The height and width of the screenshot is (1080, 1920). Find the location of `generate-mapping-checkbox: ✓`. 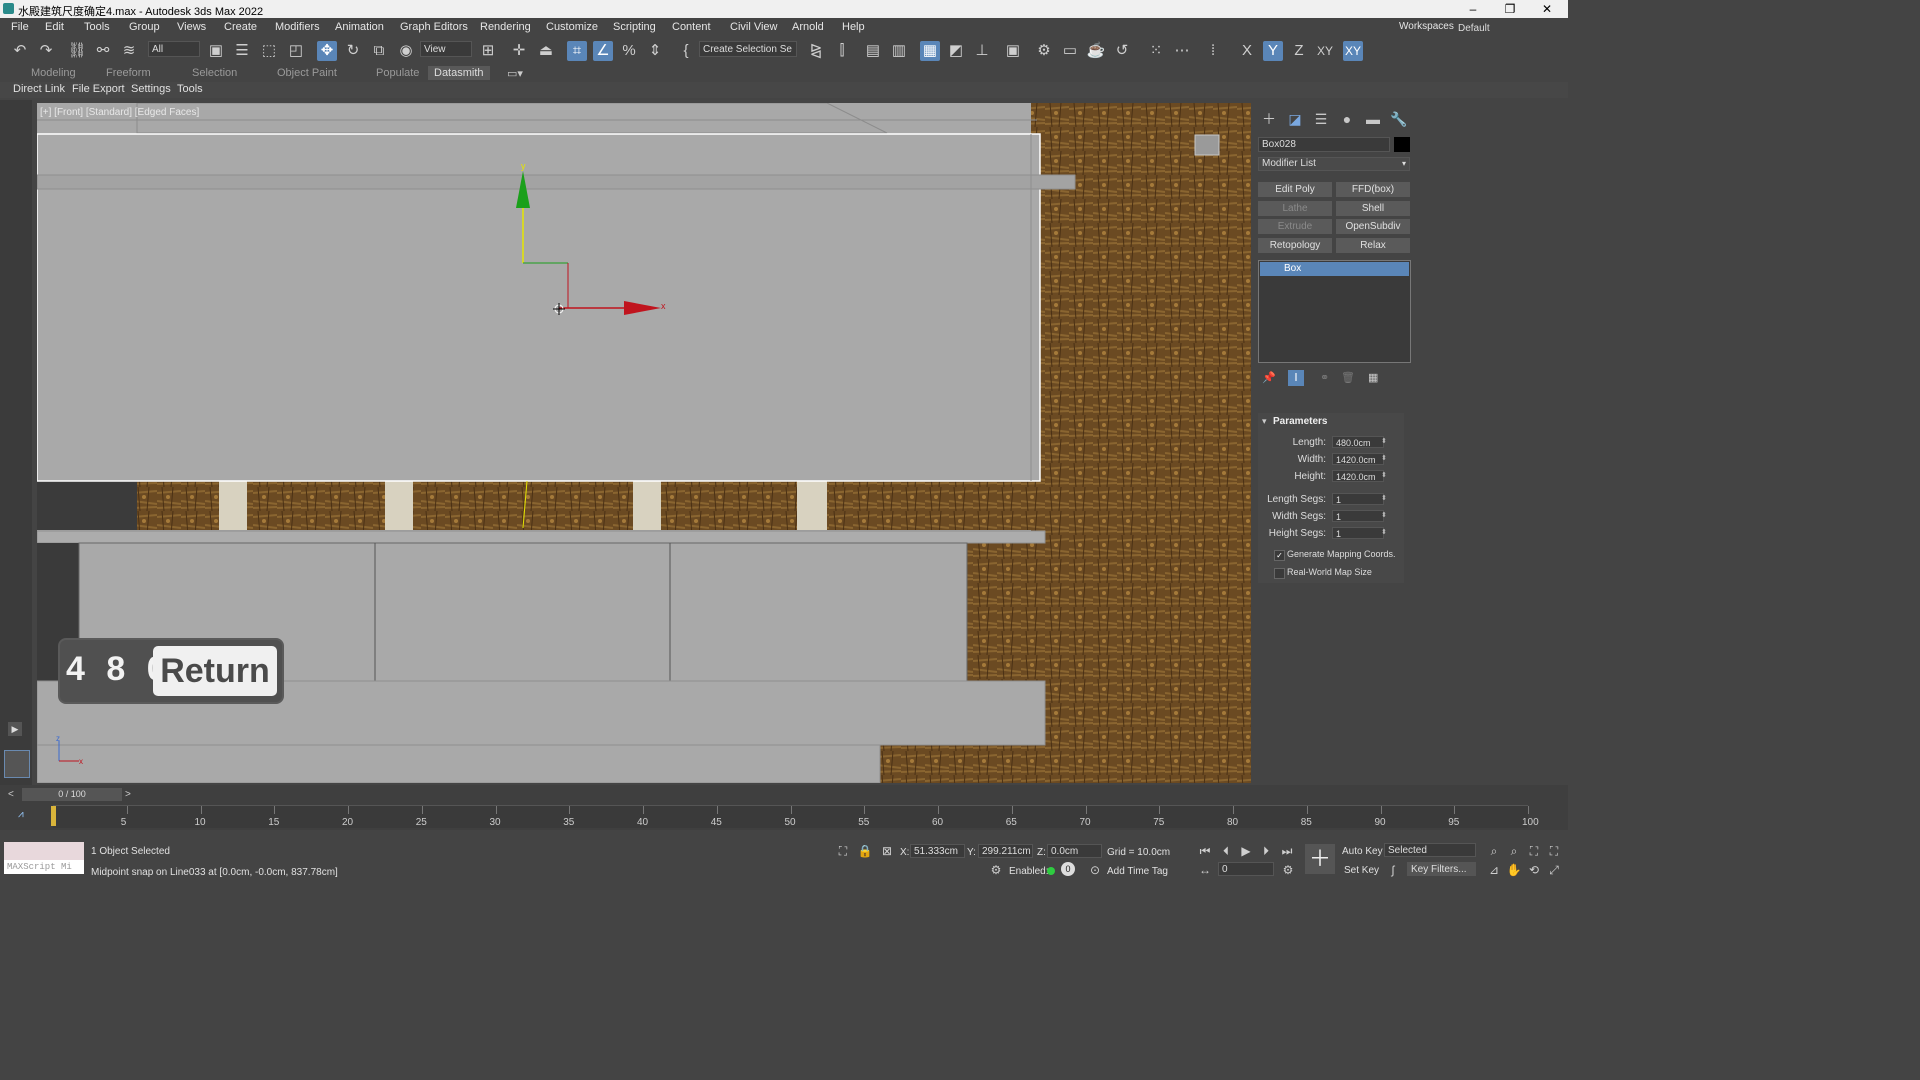

generate-mapping-checkbox: ✓ is located at coordinates (1279, 555).